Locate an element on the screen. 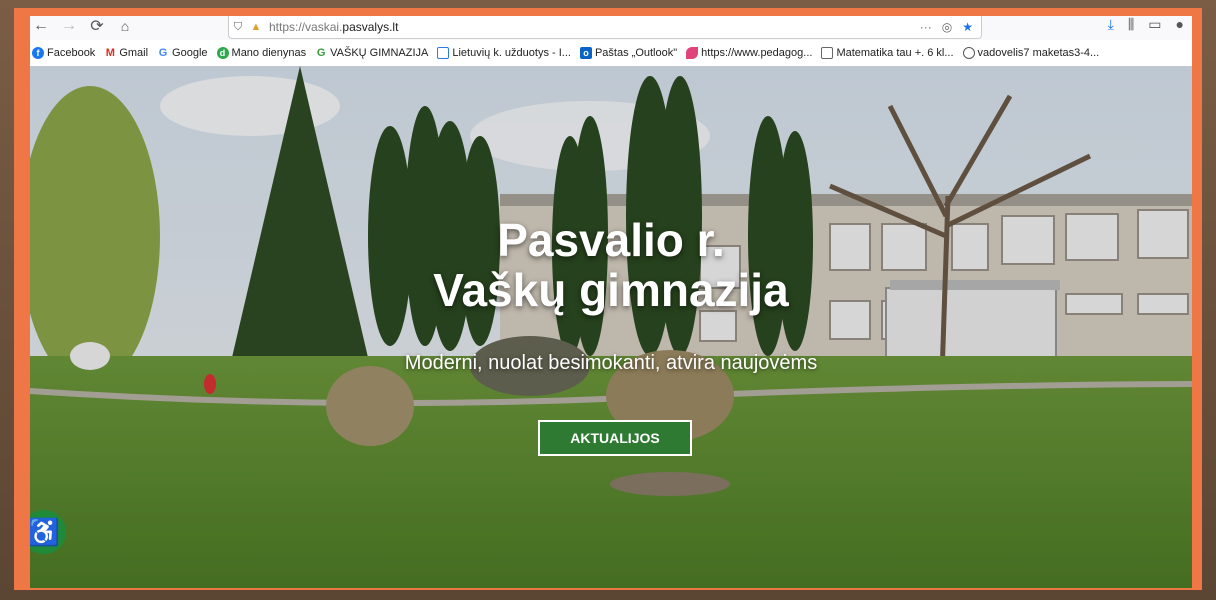 The height and width of the screenshot is (600, 1216). pocket-icon: ◎ is located at coordinates (947, 27).